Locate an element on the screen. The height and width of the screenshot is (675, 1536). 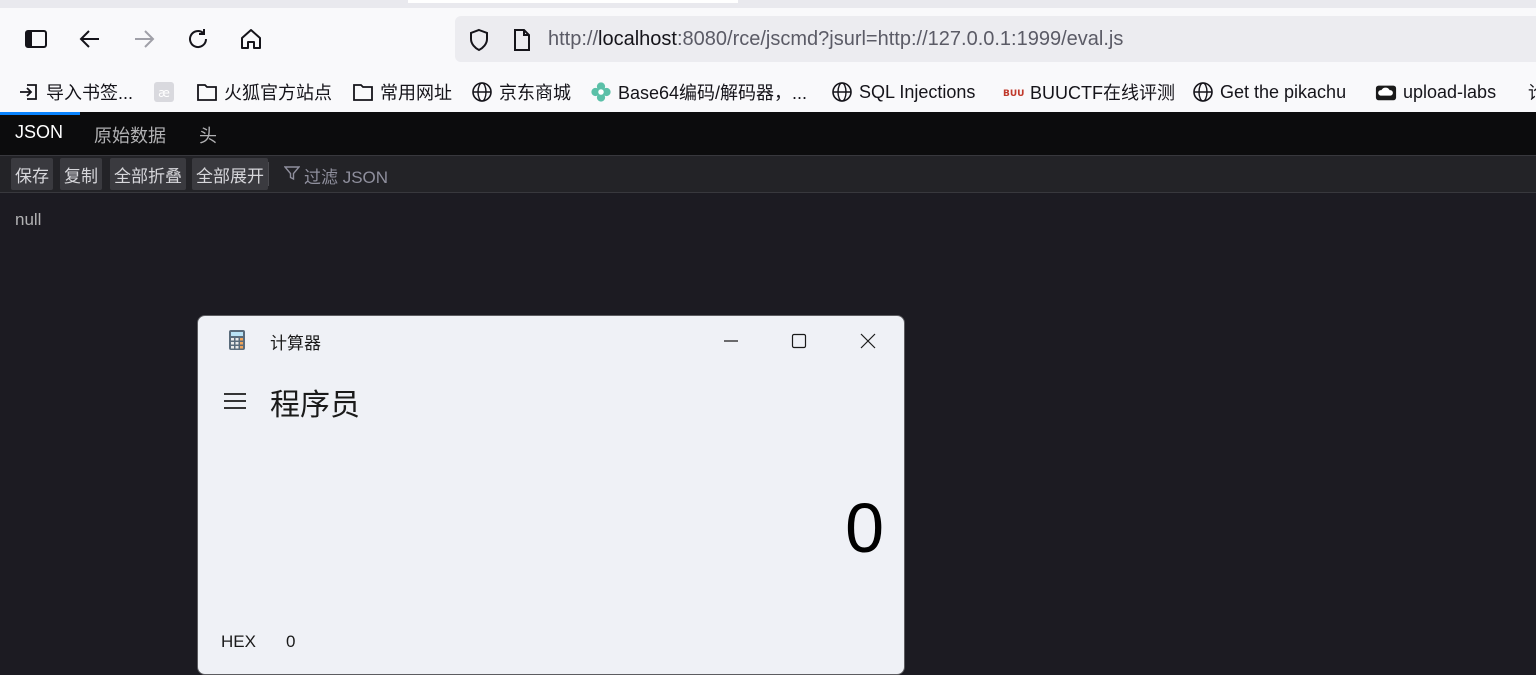
bookmark-upload-labs: upload-labs is located at coordinates (1435, 92).